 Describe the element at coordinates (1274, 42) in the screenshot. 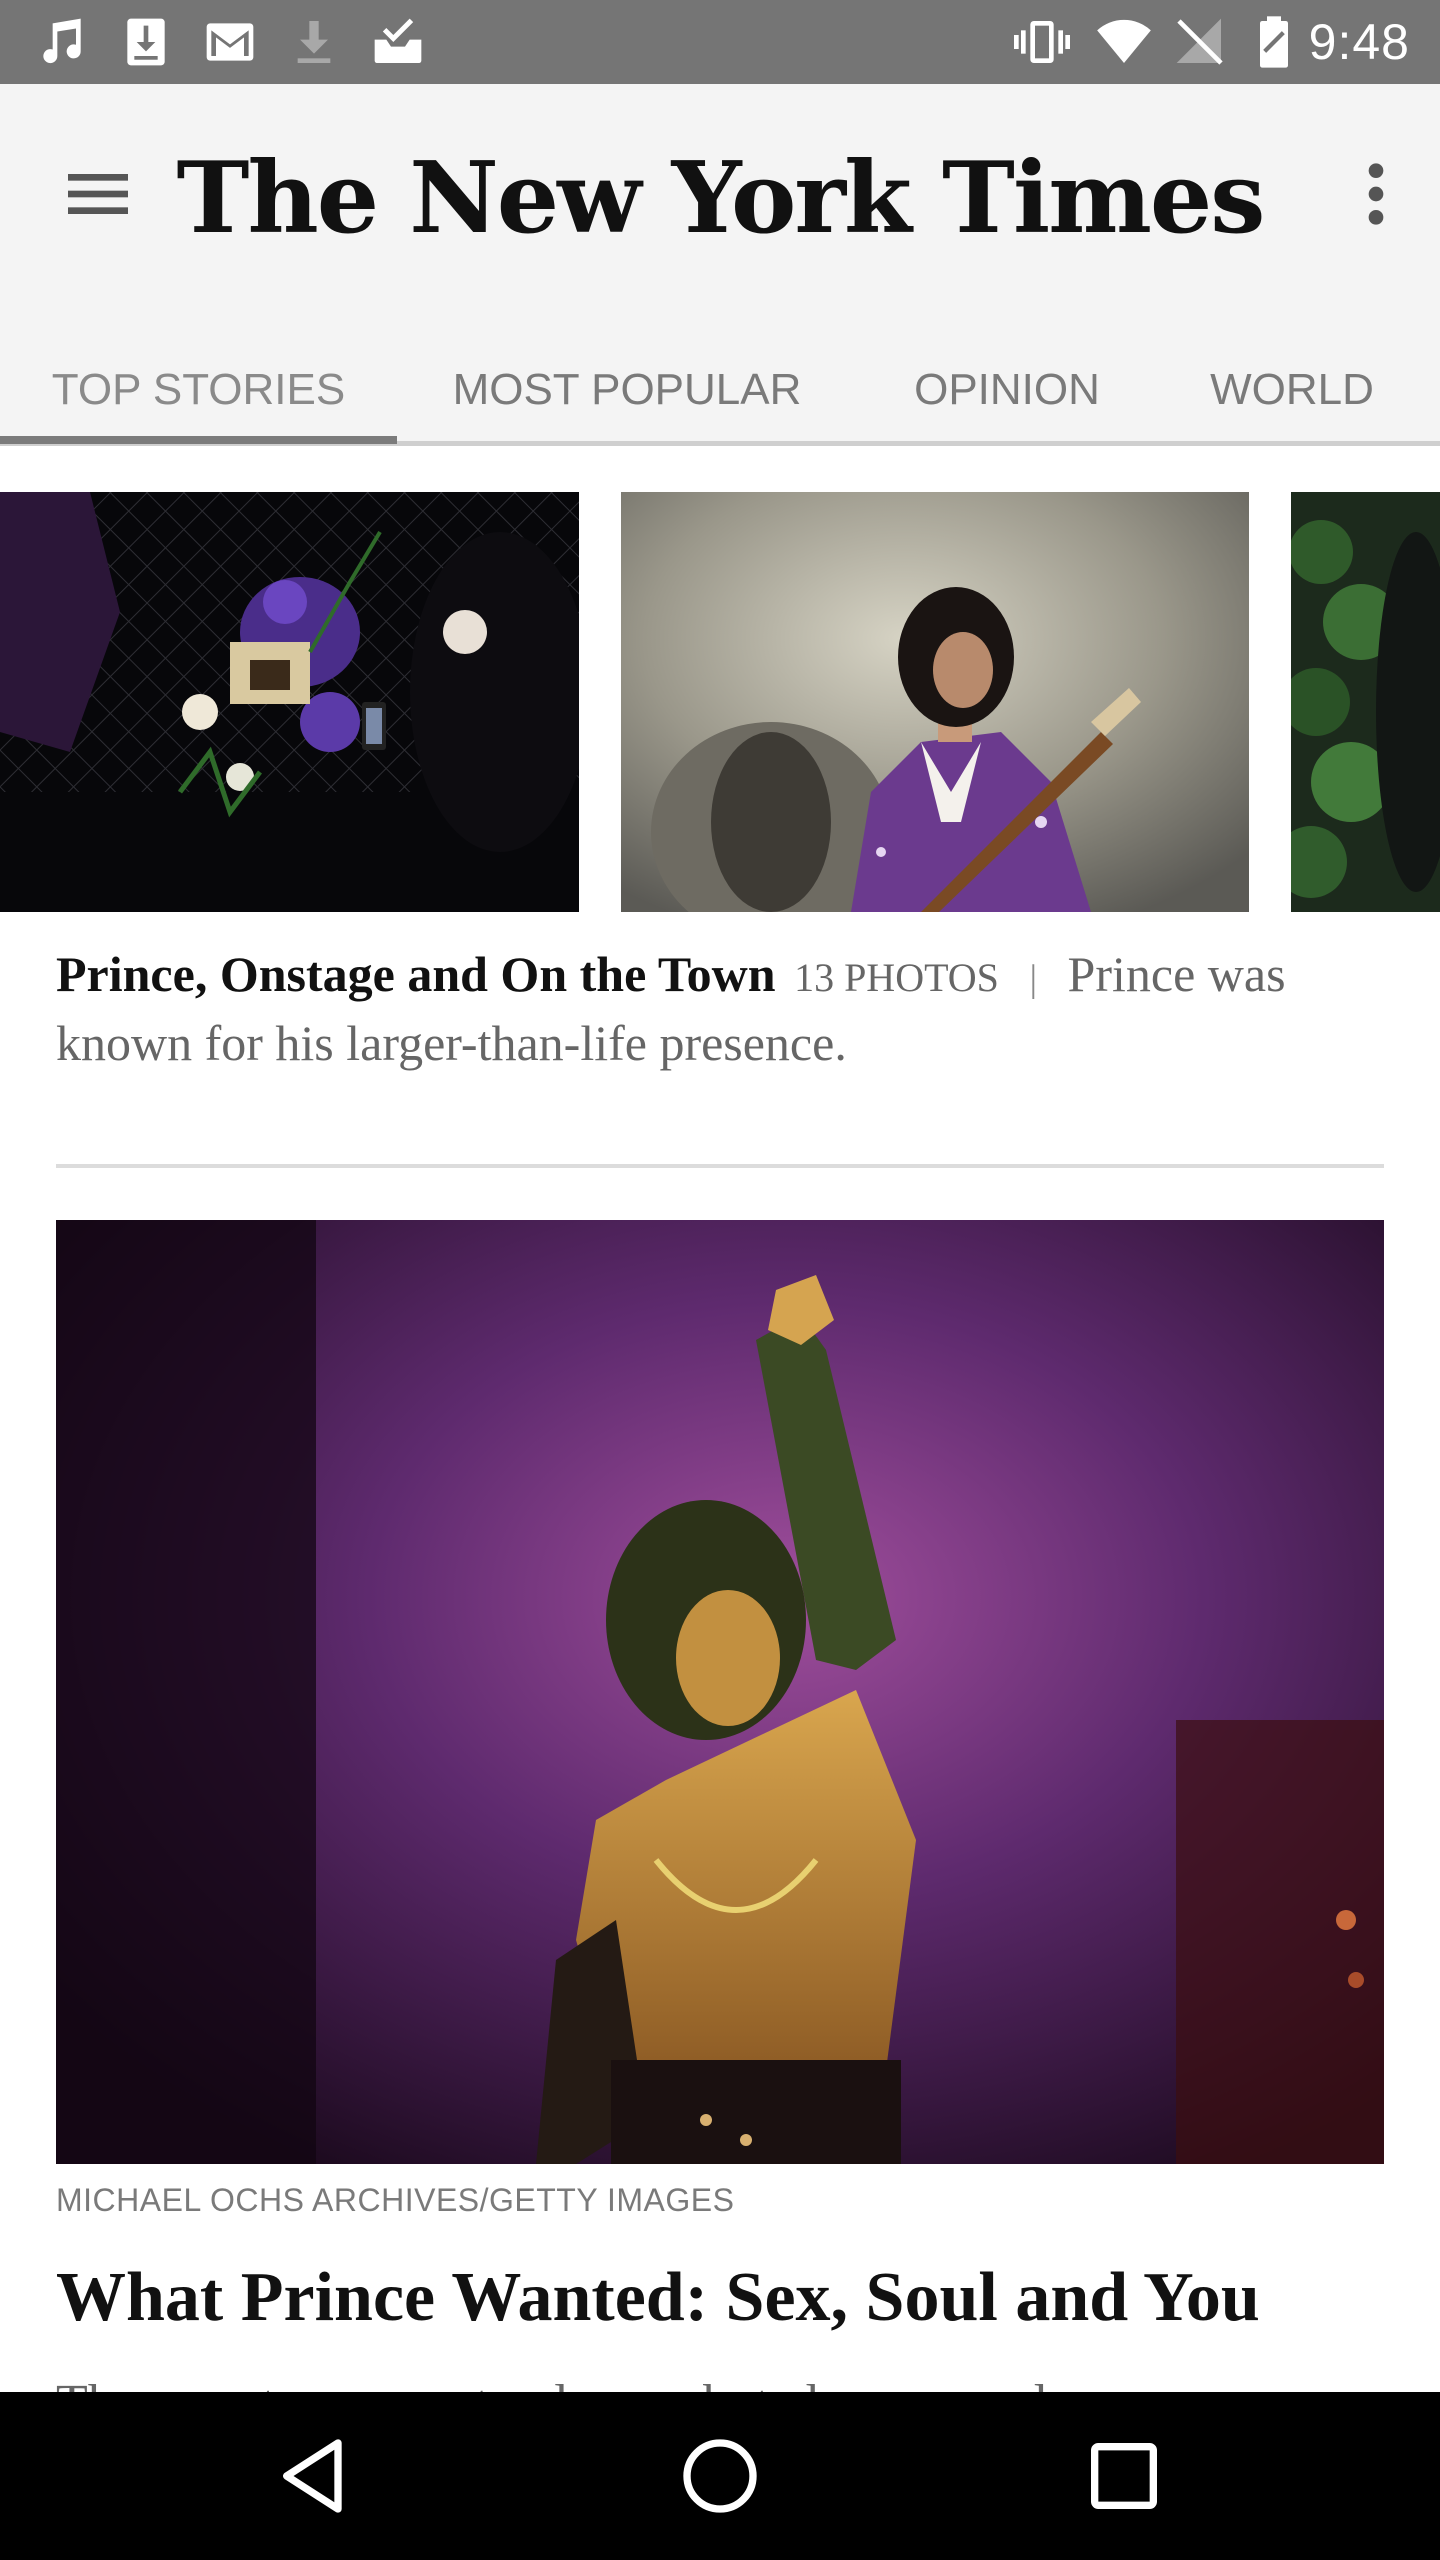

I see `battery-icon` at that location.